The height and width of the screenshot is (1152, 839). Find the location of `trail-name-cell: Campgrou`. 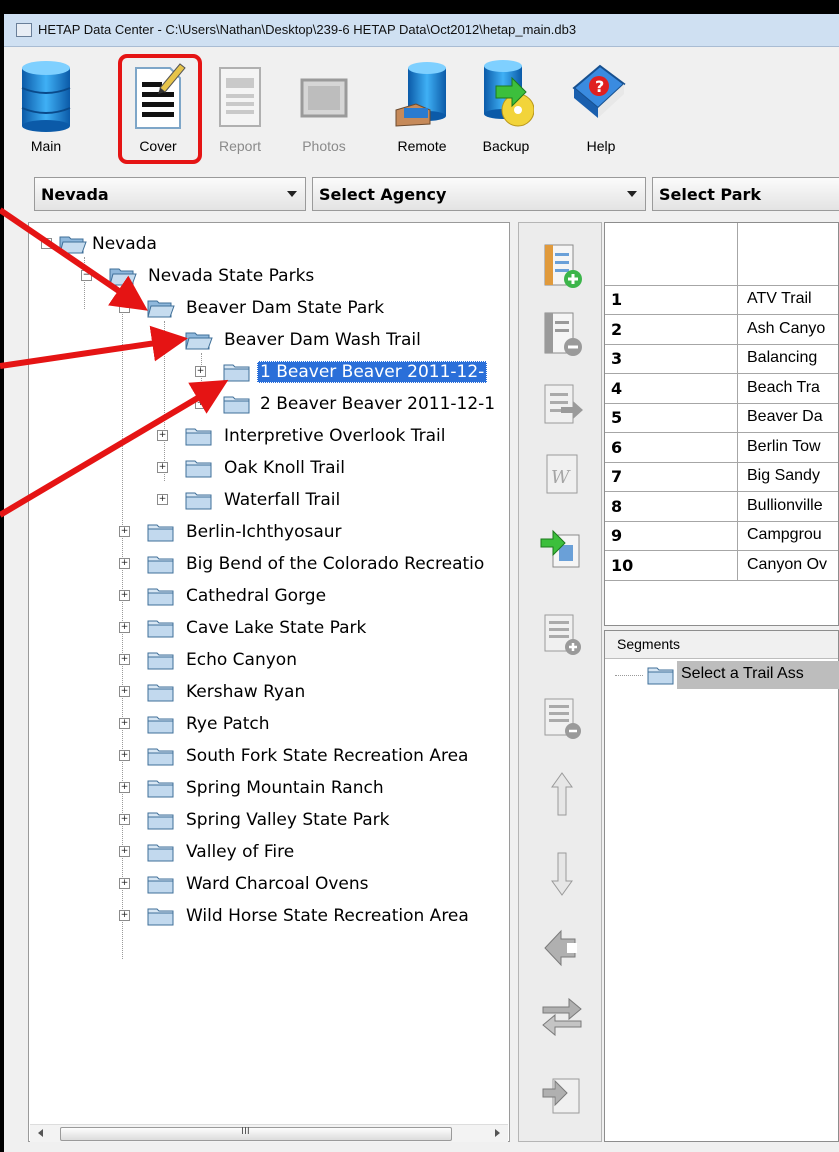

trail-name-cell: Campgrou is located at coordinates (784, 534).